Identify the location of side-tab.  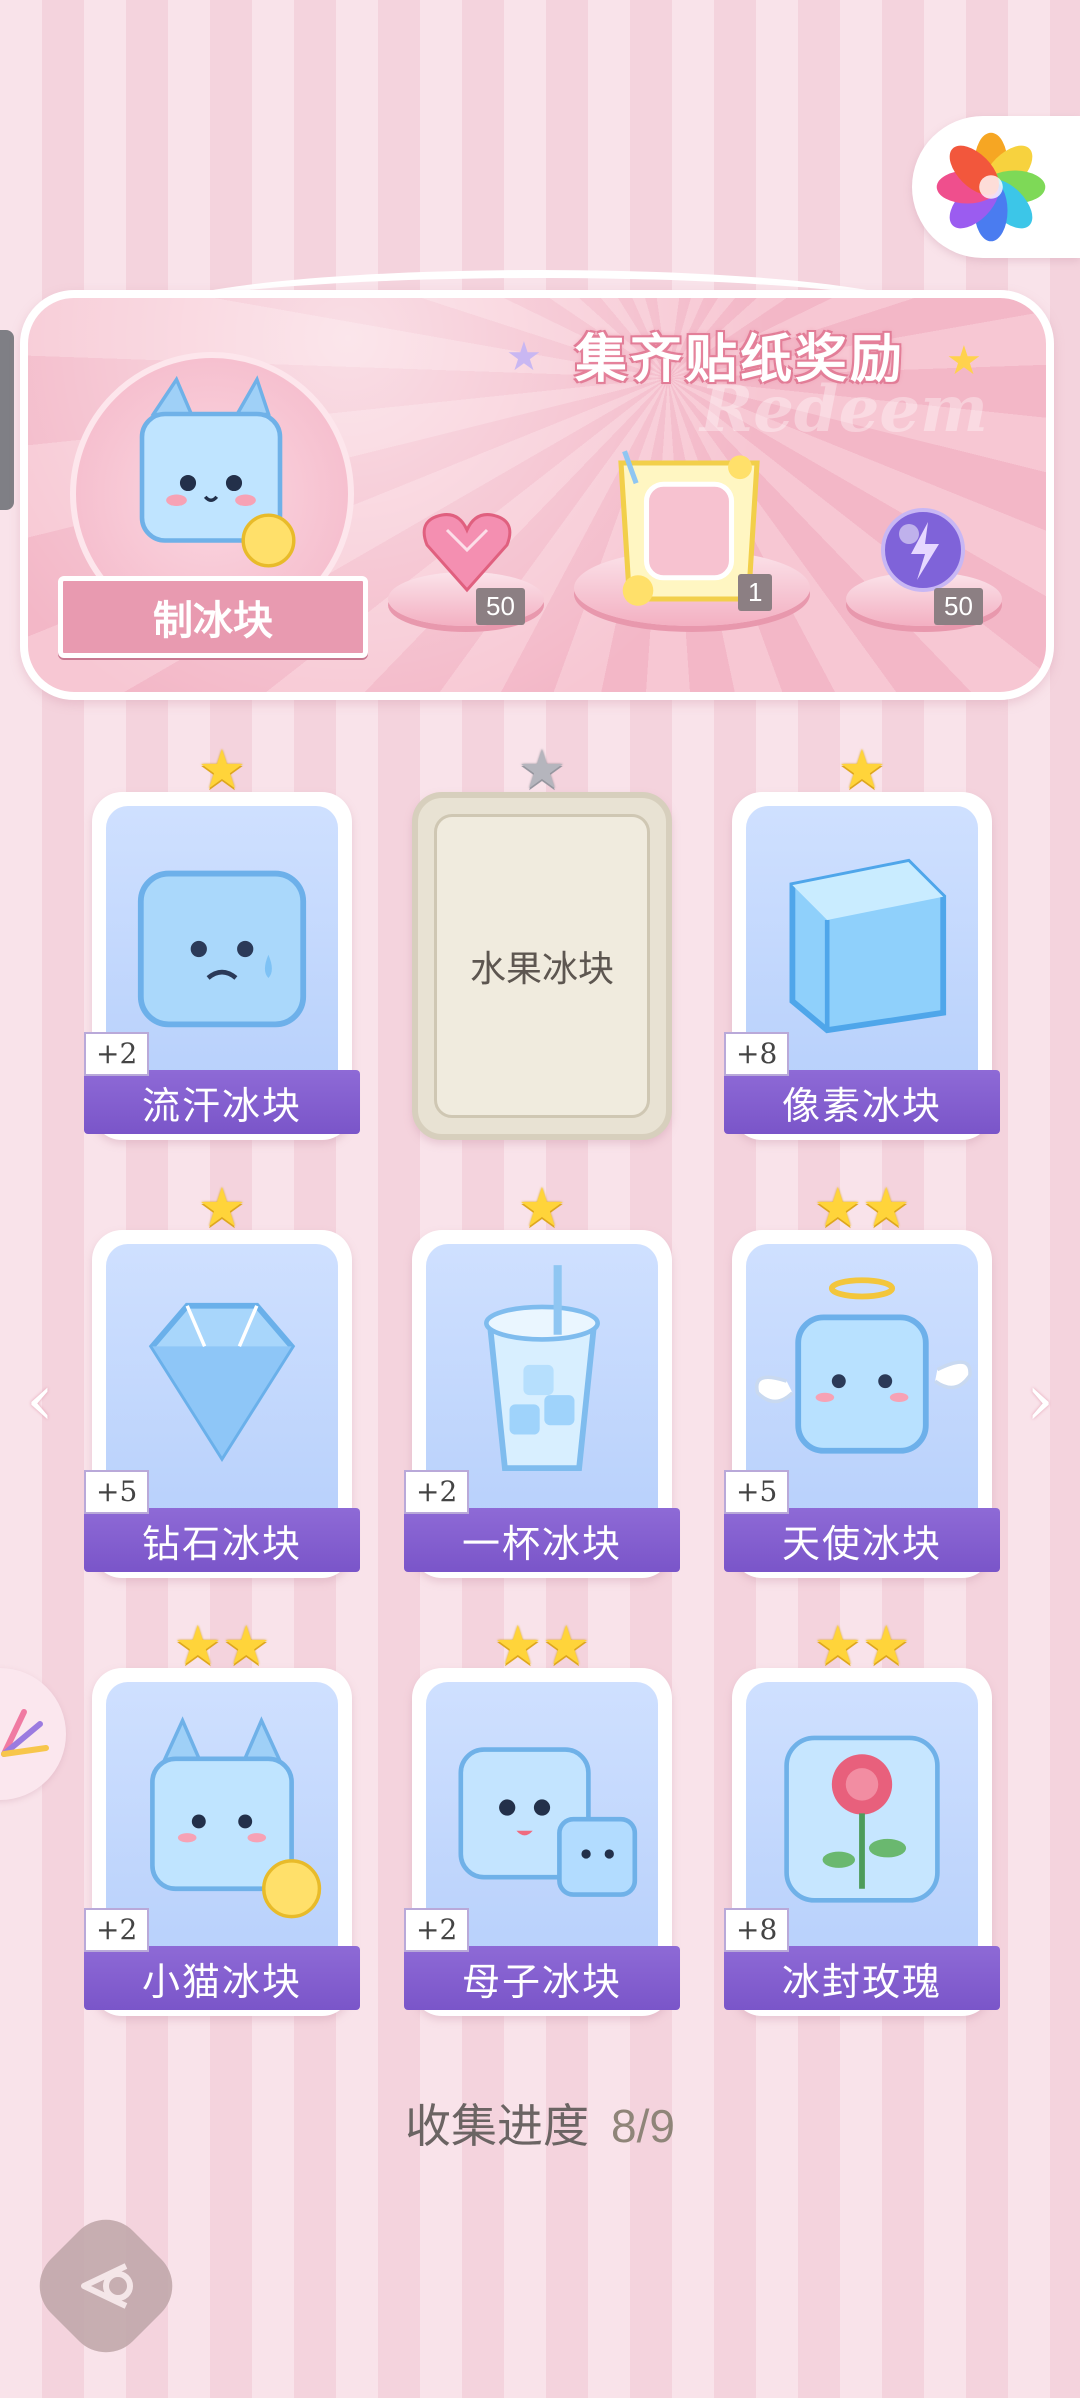
(33, 1734).